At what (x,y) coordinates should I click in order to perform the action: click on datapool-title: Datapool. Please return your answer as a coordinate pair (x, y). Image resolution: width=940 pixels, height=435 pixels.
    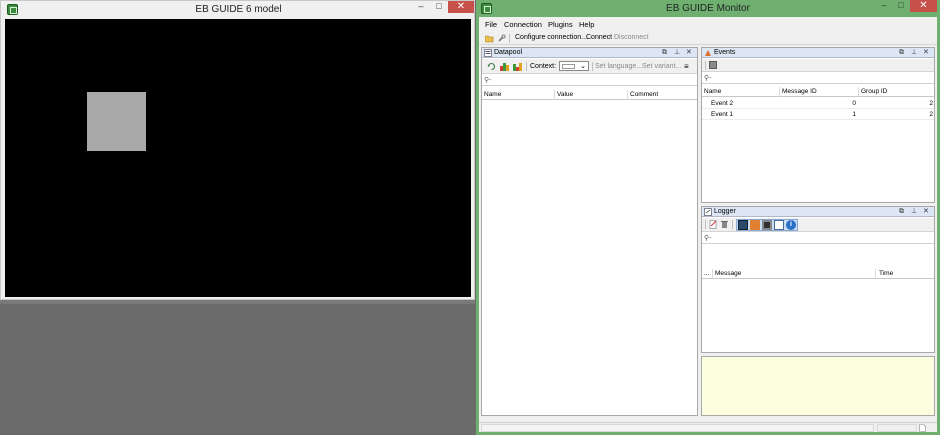
    Looking at the image, I should click on (508, 52).